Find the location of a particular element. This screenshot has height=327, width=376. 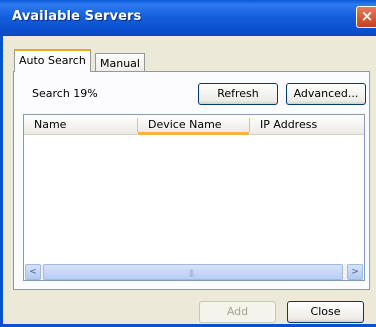

refresh-button: Refresh is located at coordinates (238, 94).